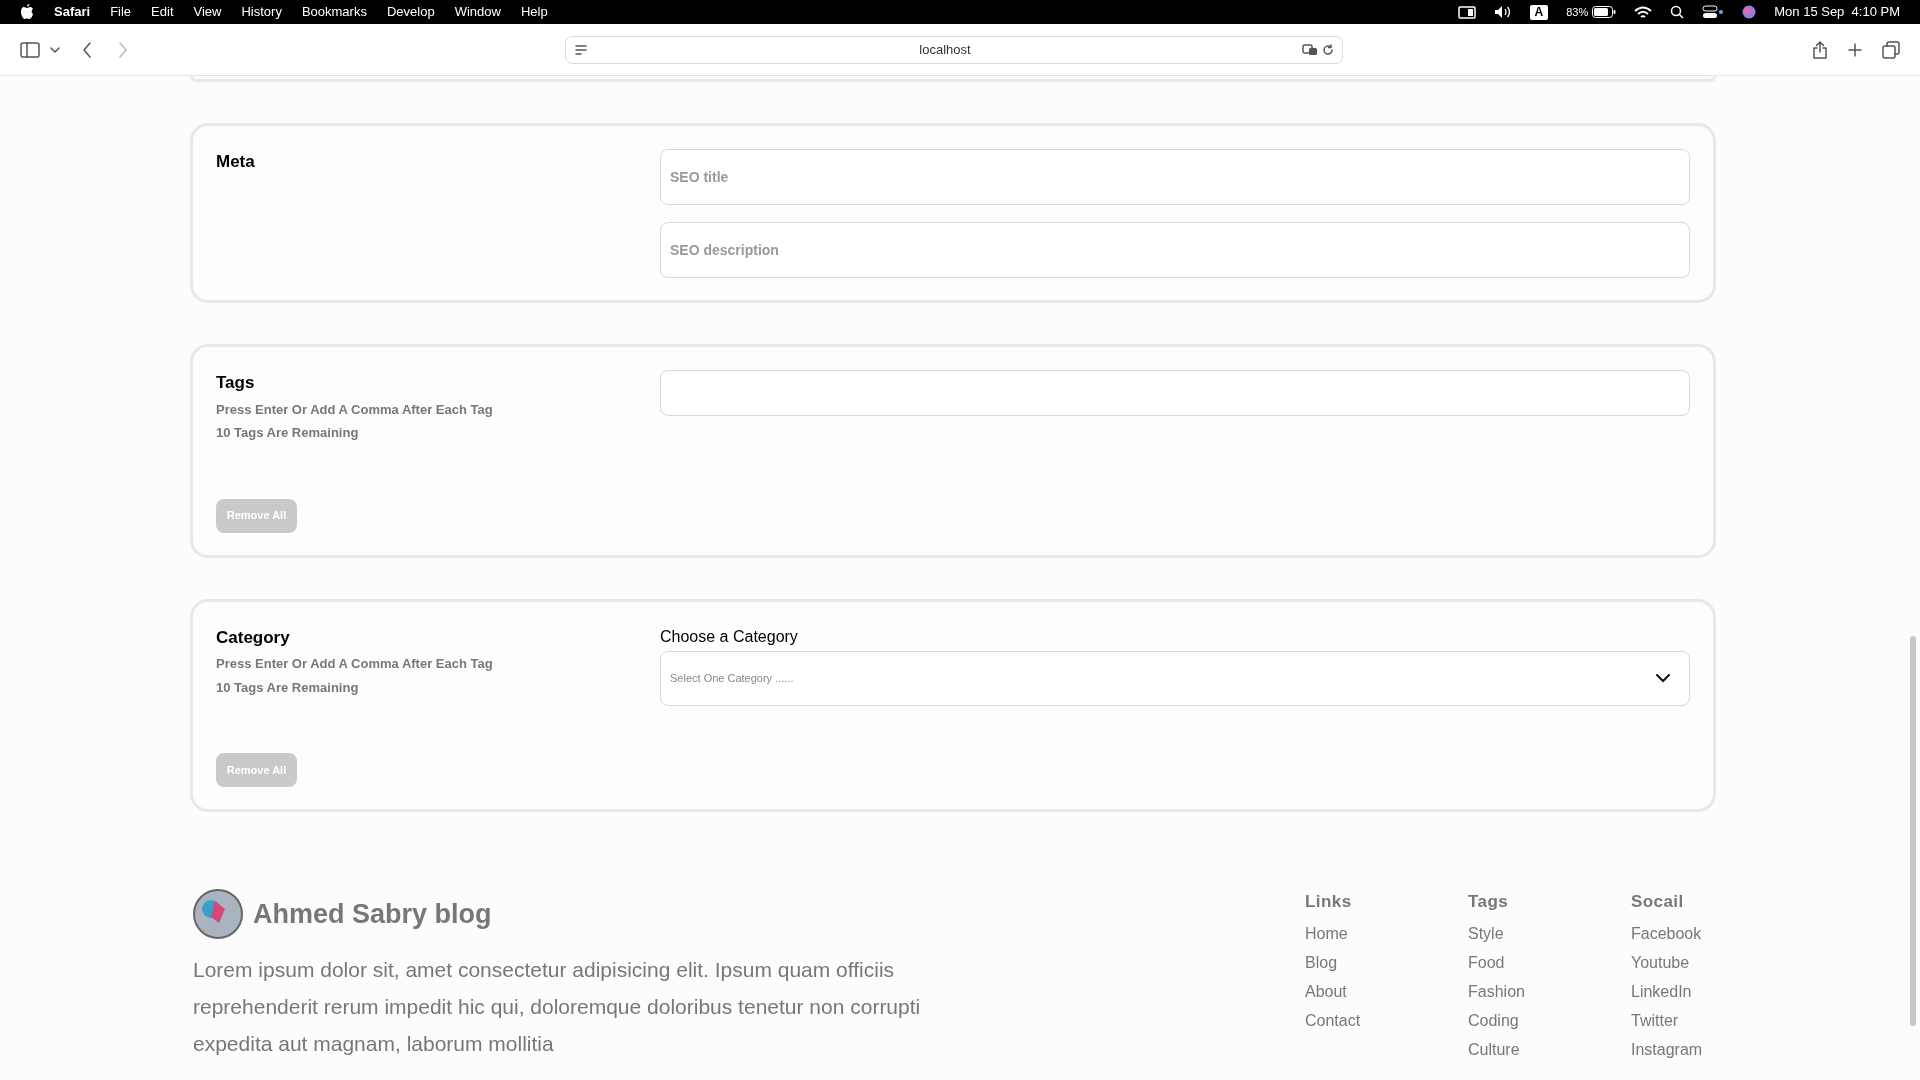 The image size is (1920, 1080). What do you see at coordinates (1677, 12) in the screenshot?
I see `search-icon` at bounding box center [1677, 12].